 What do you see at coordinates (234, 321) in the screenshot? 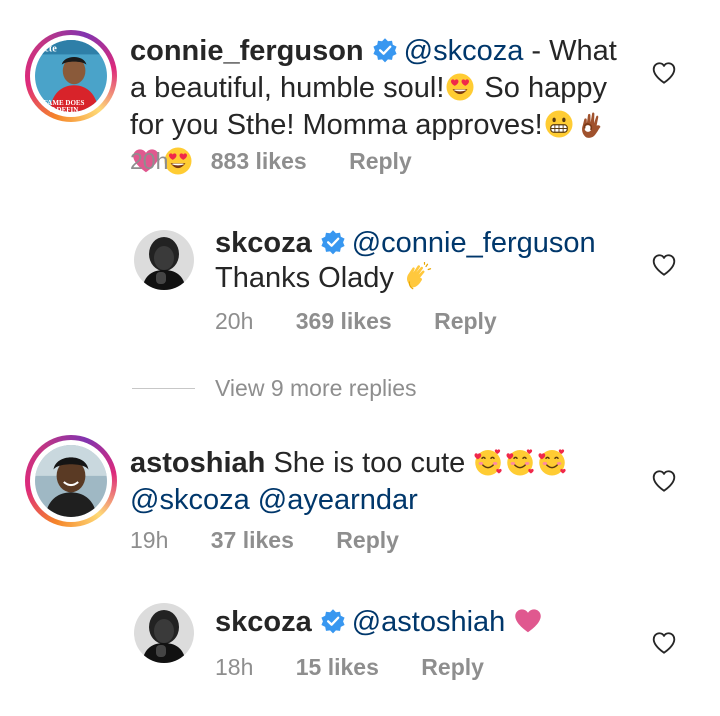
I see `reply-timestamp: 20h` at bounding box center [234, 321].